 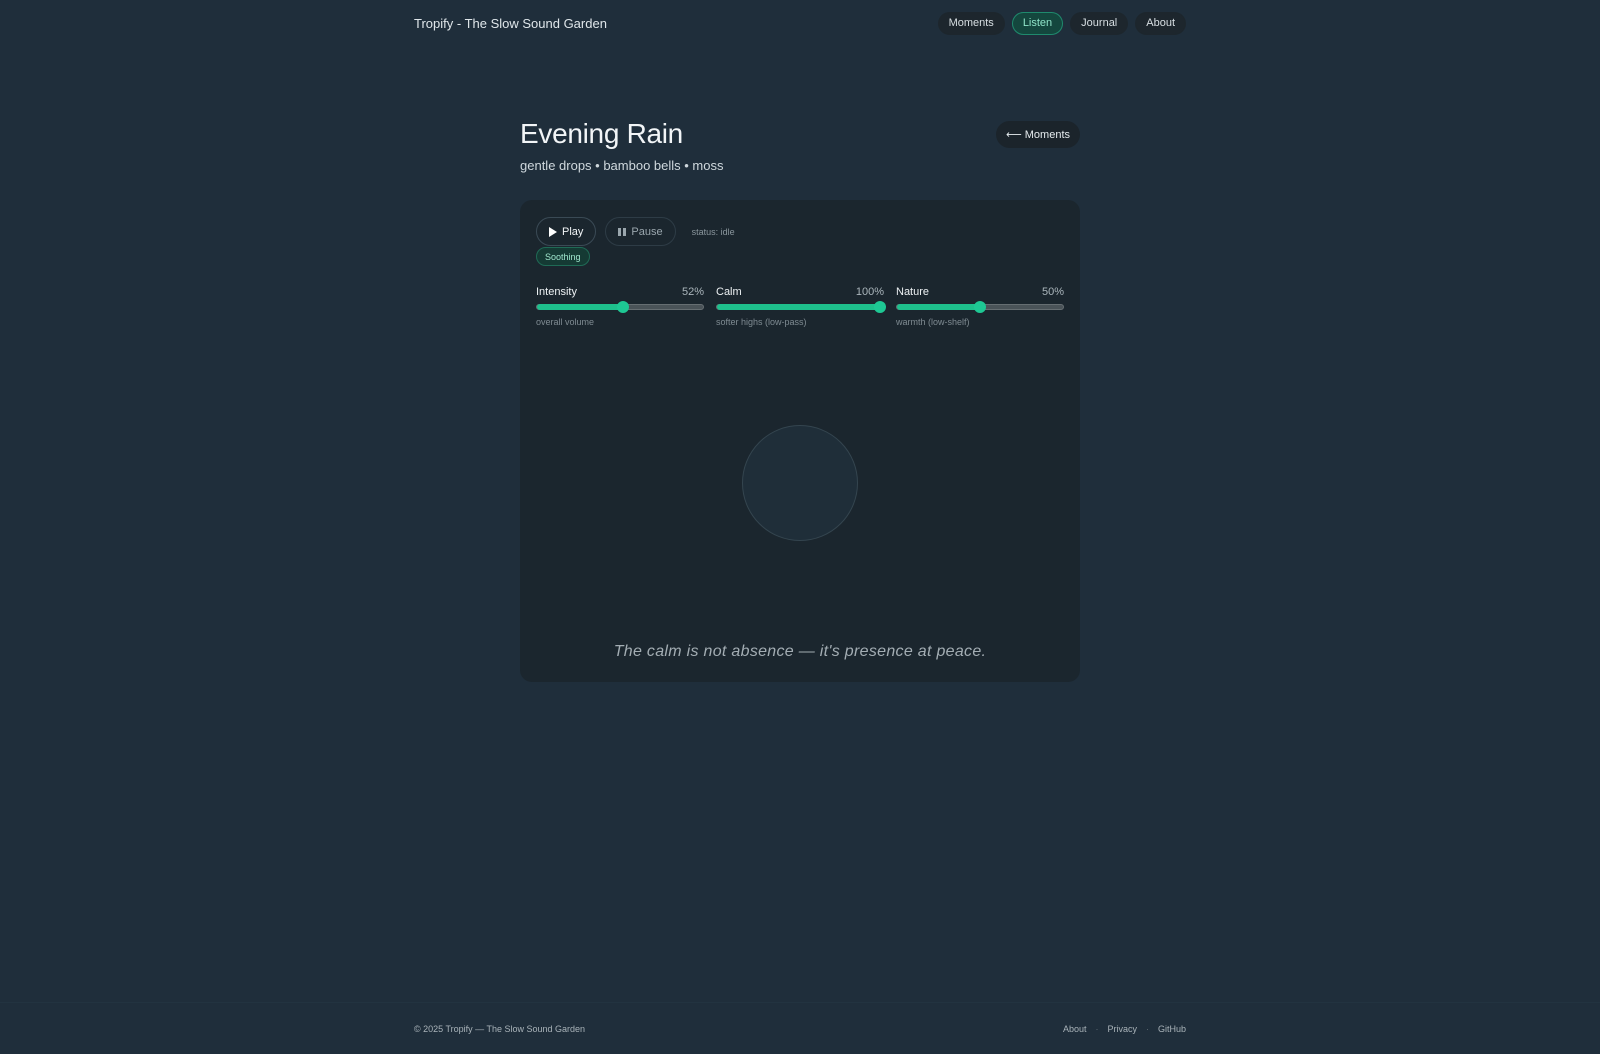 I want to click on main-nav: Moments Listen Journal About, so click(x=1061, y=23).